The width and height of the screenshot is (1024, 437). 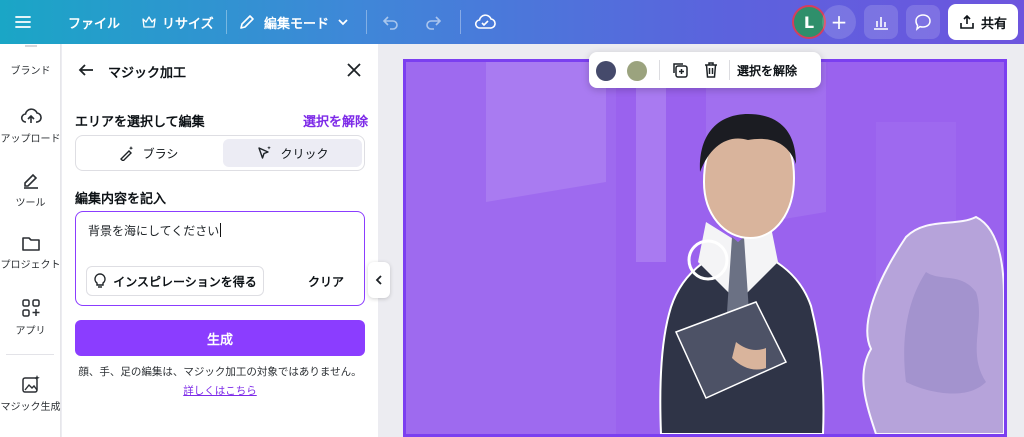 I want to click on disclaimer-note: 顔、手、足の編集は、マジック加工の対象ではありません。, so click(x=220, y=372).